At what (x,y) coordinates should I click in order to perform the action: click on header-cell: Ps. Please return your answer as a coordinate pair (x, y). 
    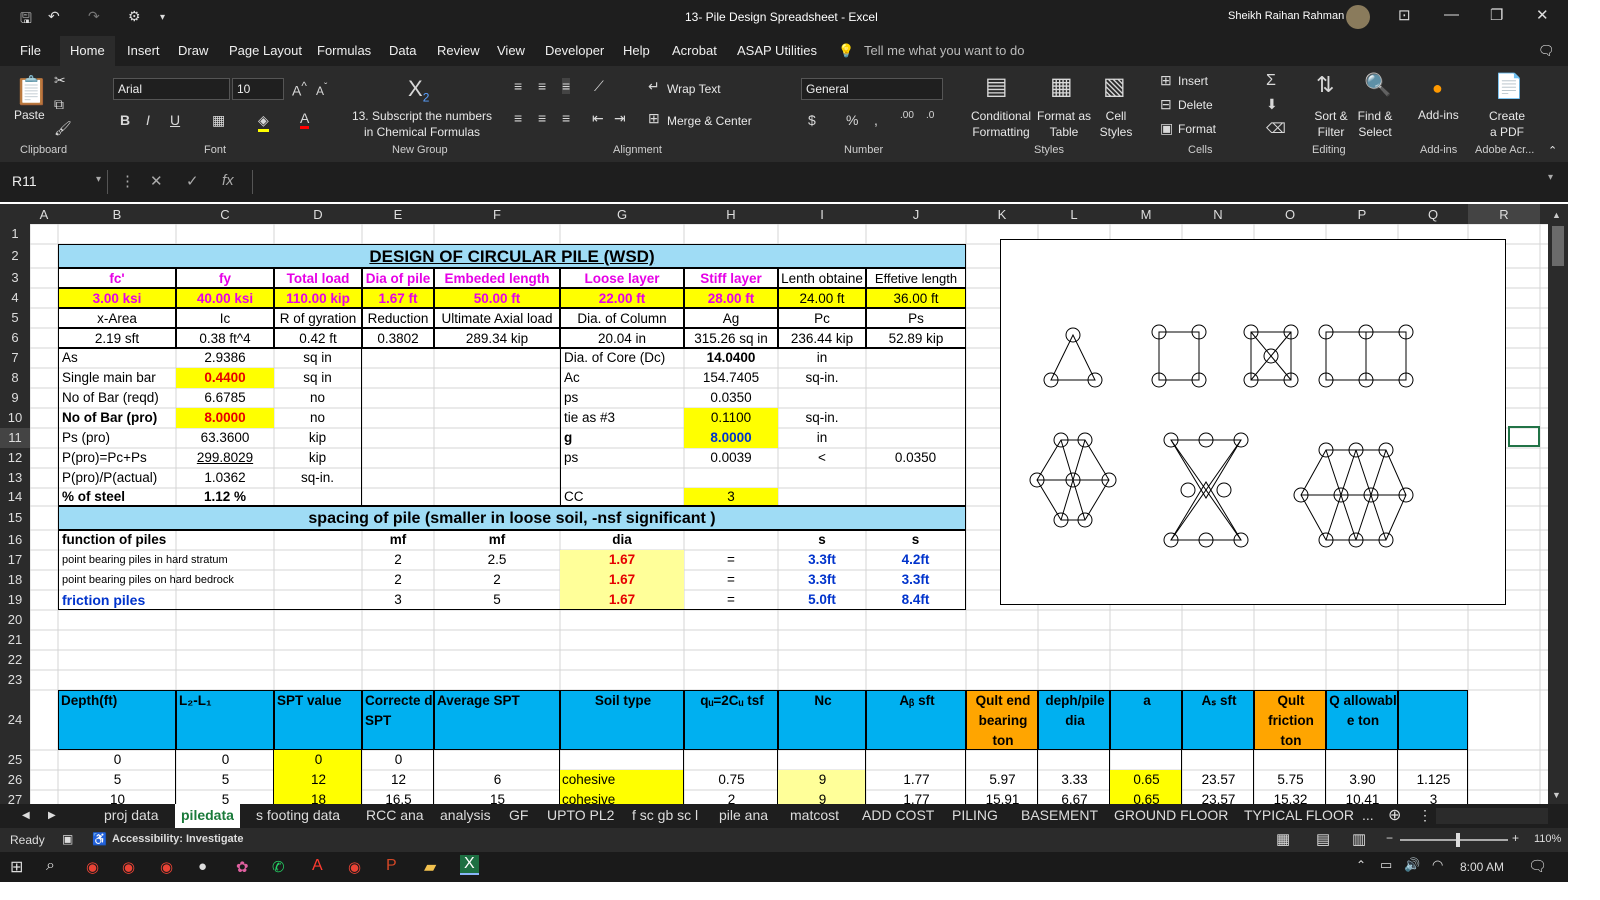
    Looking at the image, I should click on (916, 318).